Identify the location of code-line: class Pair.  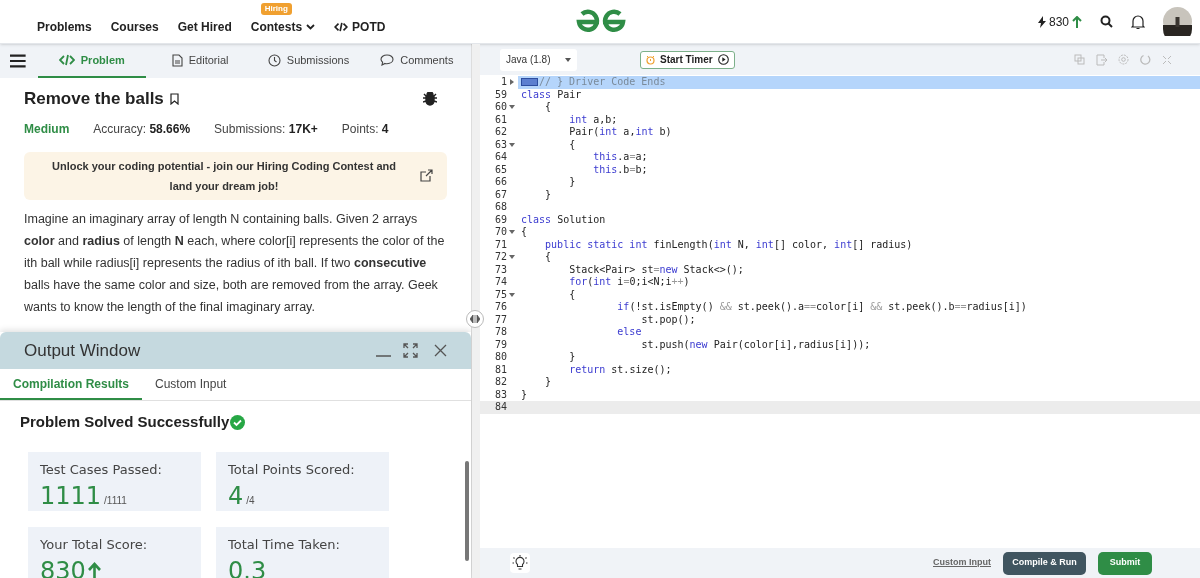
(551, 94).